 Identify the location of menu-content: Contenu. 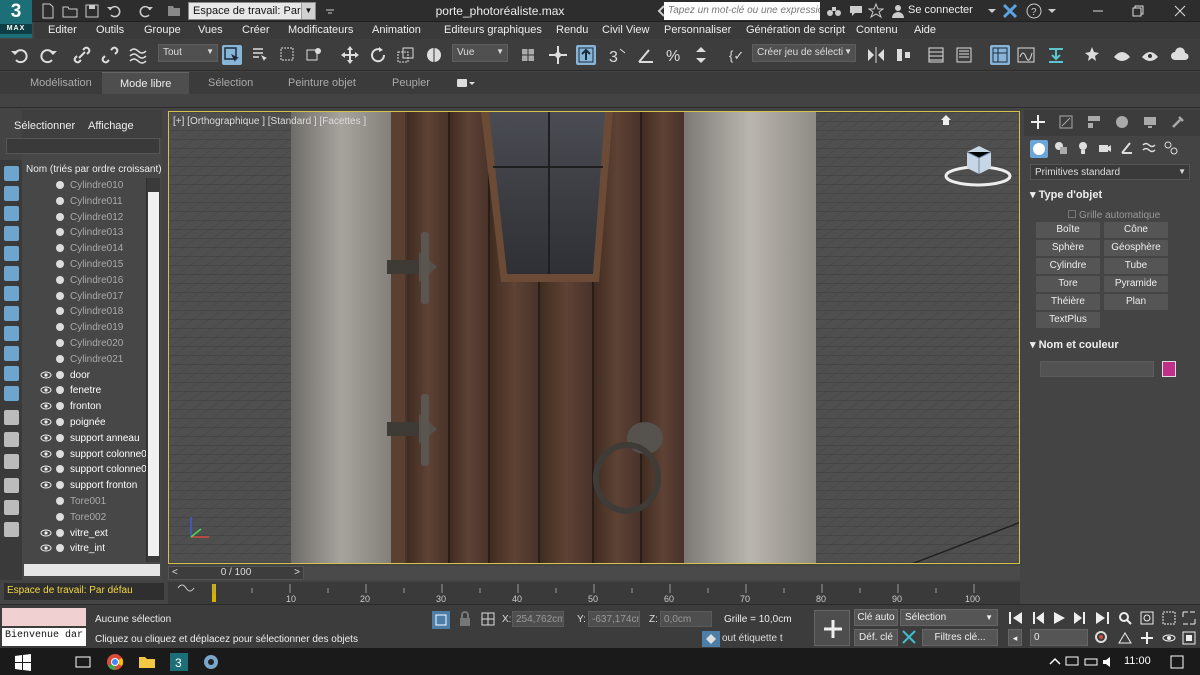
(877, 30).